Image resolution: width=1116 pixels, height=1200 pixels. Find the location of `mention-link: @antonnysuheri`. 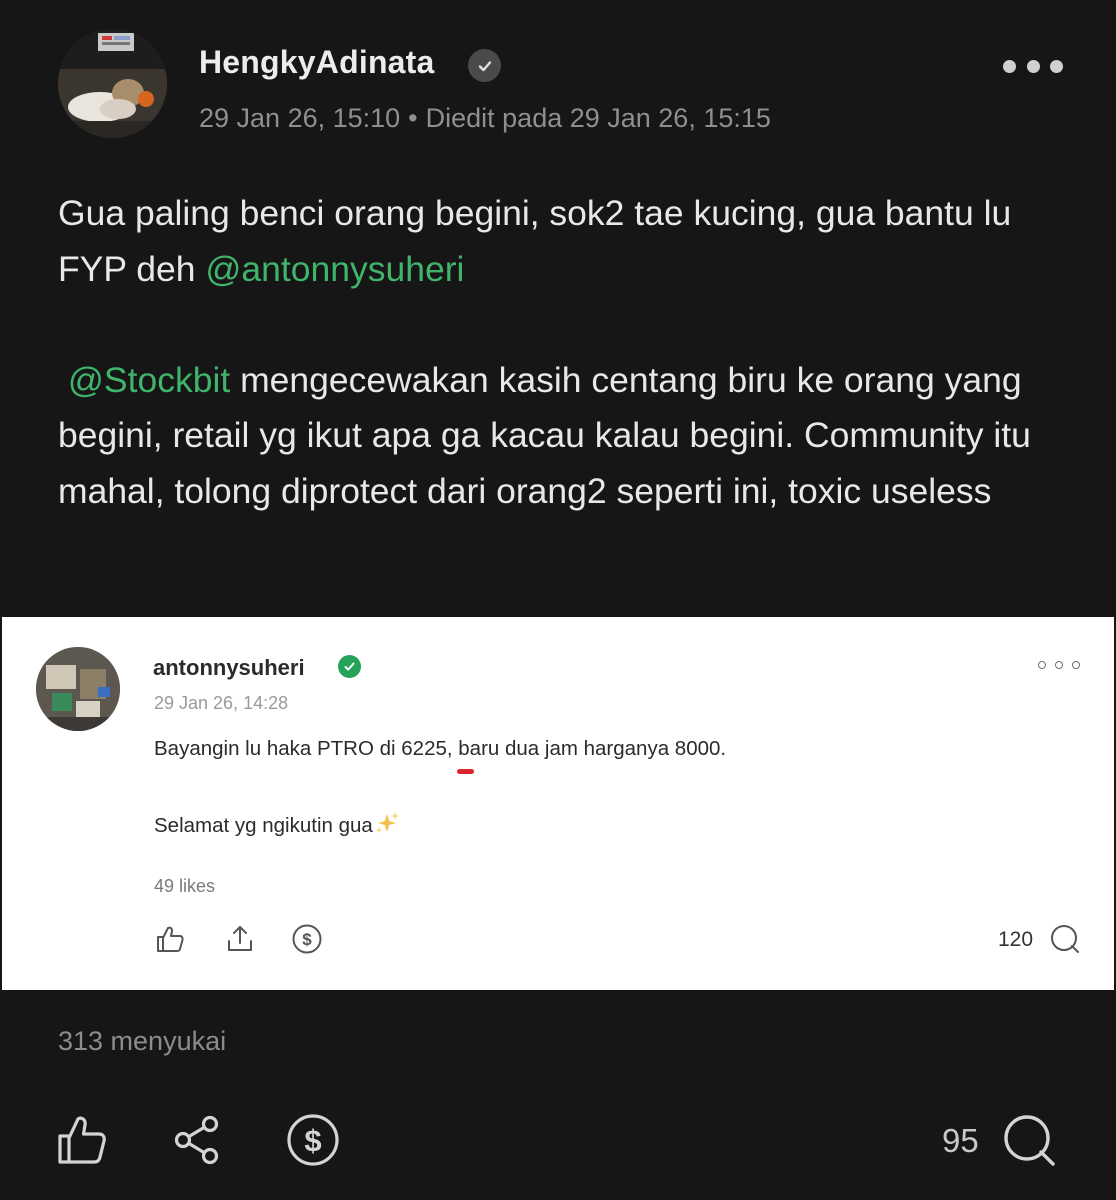

mention-link: @antonnysuheri is located at coordinates (334, 269).